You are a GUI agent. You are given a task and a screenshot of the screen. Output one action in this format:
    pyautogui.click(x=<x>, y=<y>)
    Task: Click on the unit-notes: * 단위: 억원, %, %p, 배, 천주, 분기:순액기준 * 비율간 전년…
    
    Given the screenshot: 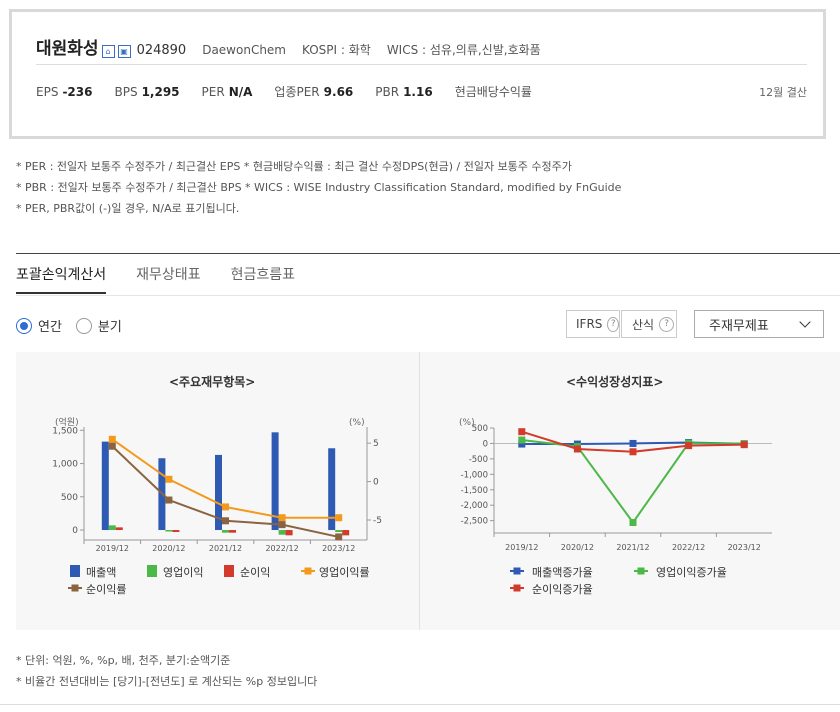 What is the action you would take?
    pyautogui.click(x=166, y=671)
    